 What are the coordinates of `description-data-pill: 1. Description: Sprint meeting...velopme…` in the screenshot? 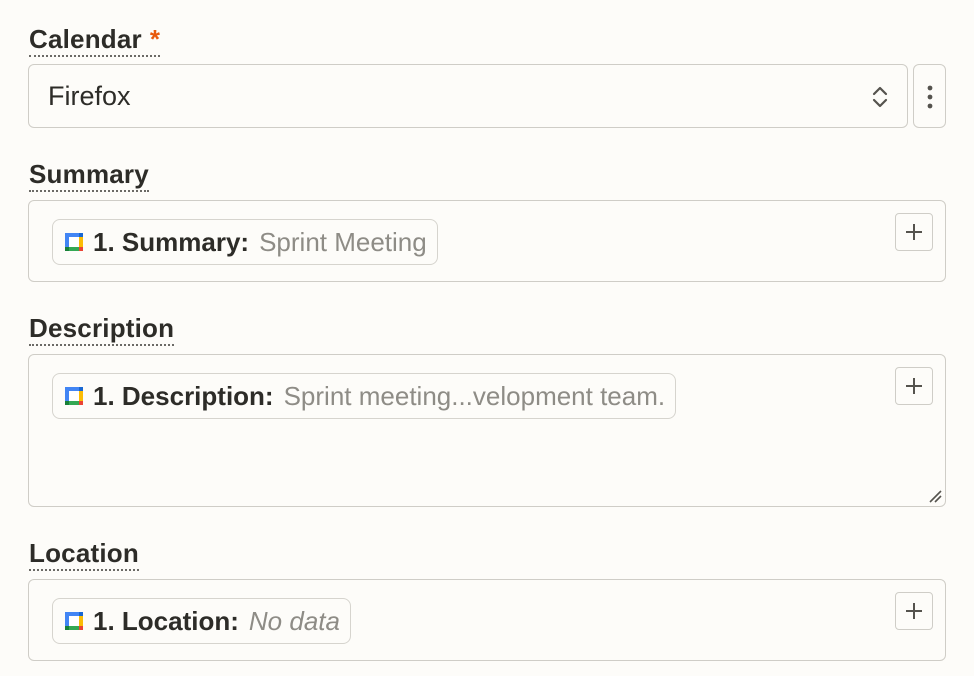 It's located at (364, 396).